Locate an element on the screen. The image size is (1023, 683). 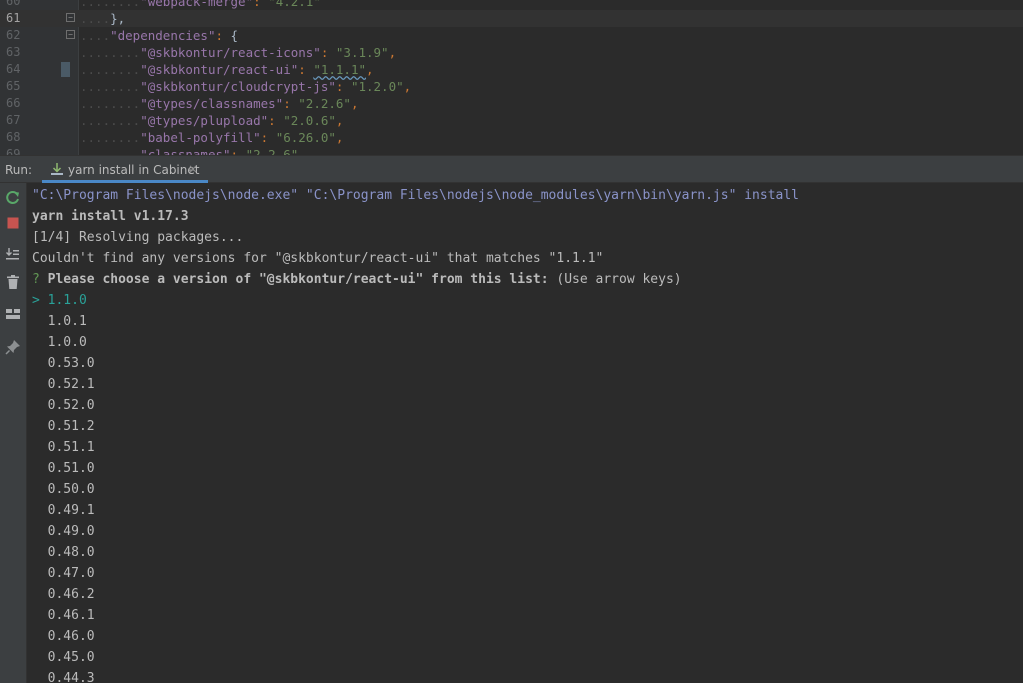
pin-icon is located at coordinates (13, 347).